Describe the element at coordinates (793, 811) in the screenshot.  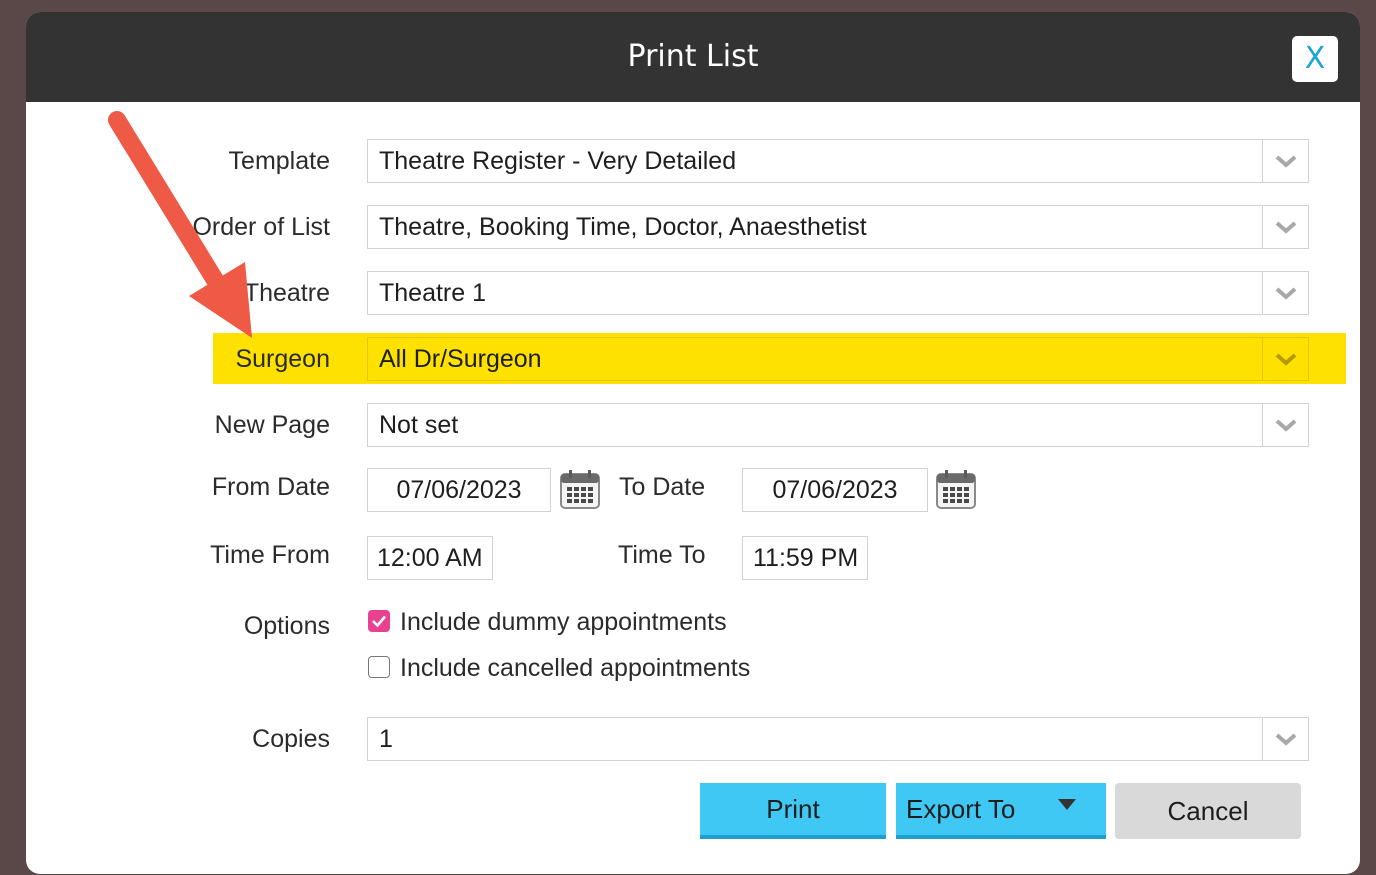
I see `print-button: Print` at that location.